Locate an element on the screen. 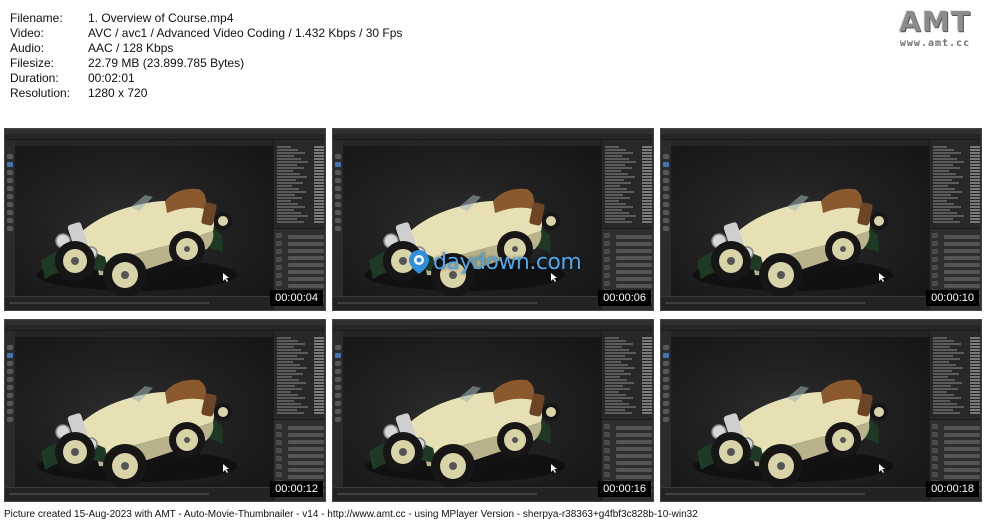 This screenshot has height=521, width=988. thumbnail: 00:00:10 is located at coordinates (821, 219).